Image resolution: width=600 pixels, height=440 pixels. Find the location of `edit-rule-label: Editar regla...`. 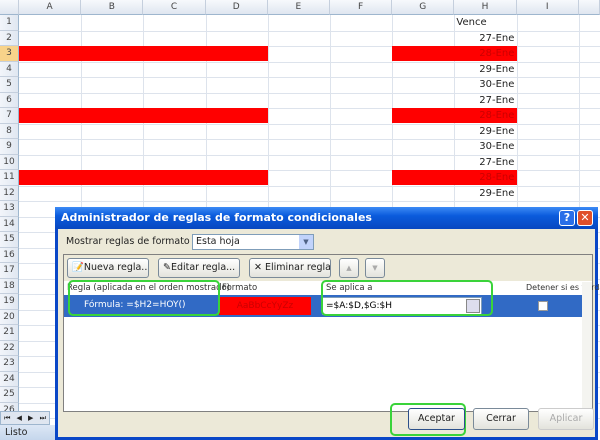

edit-rule-label: Editar regla... is located at coordinates (203, 267).